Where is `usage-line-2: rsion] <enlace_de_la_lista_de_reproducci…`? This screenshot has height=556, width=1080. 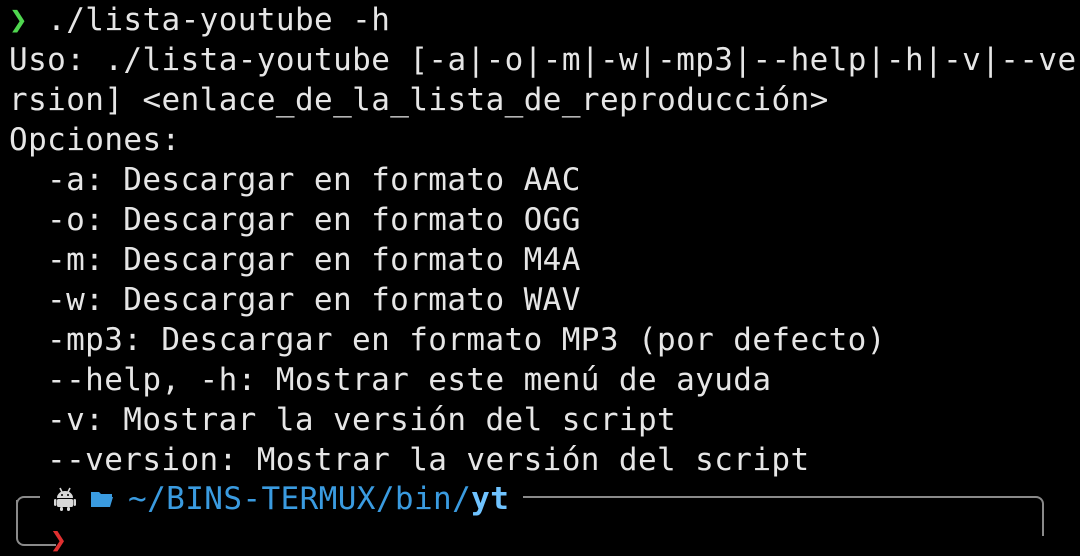
usage-line-2: rsion] <enlace_de_la_lista_de_reproducci… is located at coordinates (419, 100).